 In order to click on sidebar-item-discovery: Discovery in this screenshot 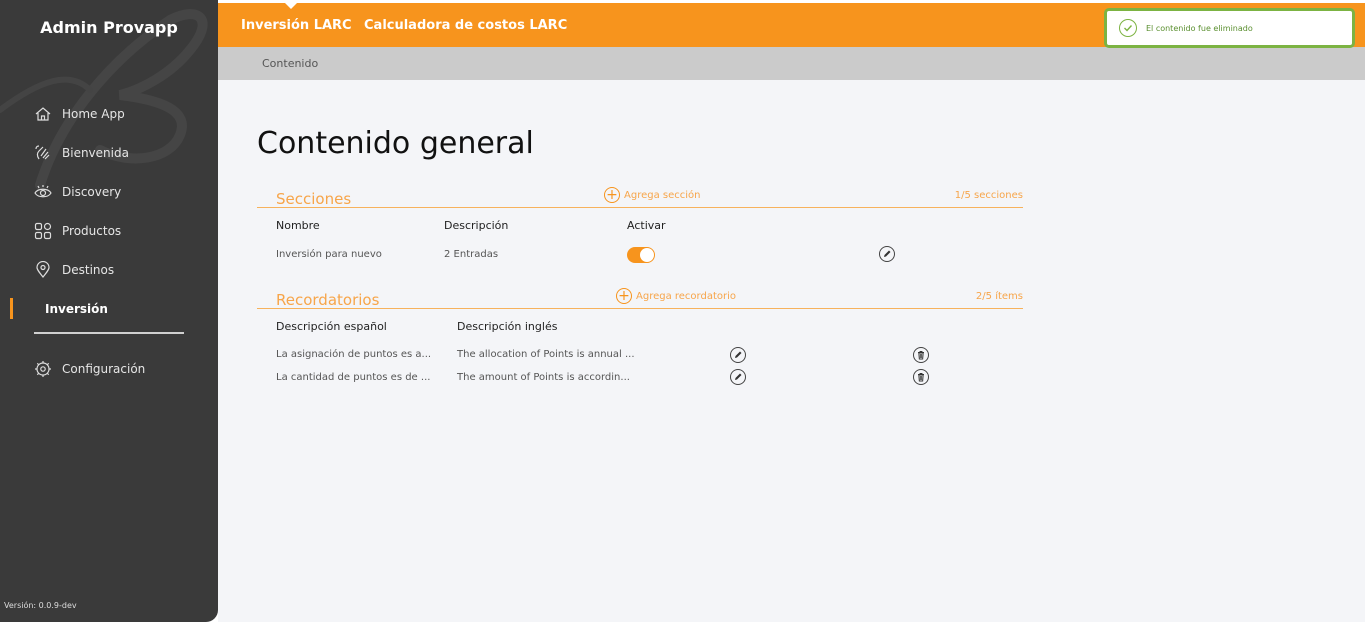, I will do `click(109, 191)`.